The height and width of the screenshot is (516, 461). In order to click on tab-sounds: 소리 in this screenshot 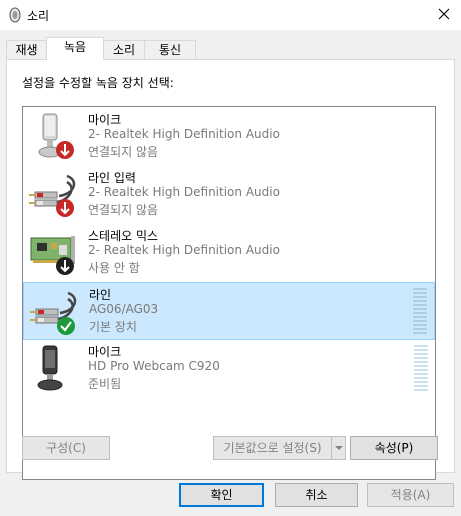, I will do `click(124, 50)`.